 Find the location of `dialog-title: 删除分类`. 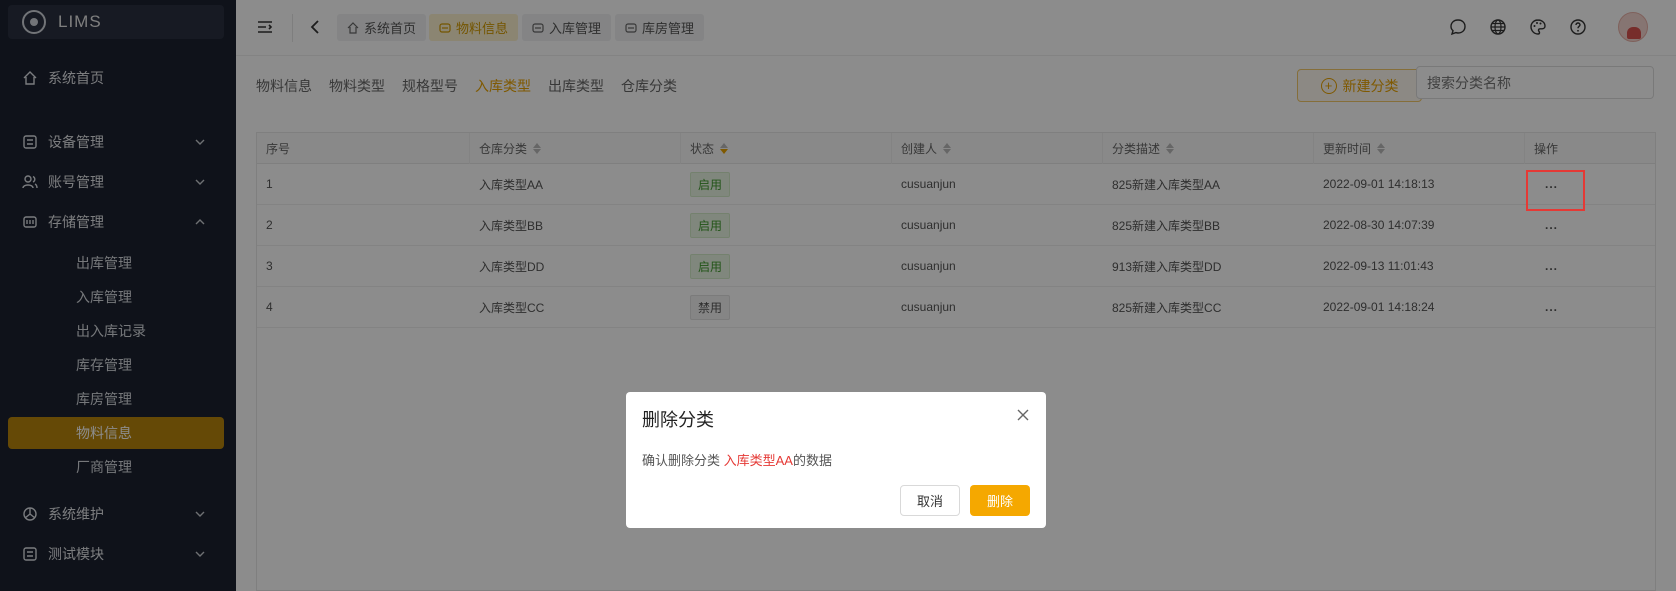

dialog-title: 删除分类 is located at coordinates (678, 420).